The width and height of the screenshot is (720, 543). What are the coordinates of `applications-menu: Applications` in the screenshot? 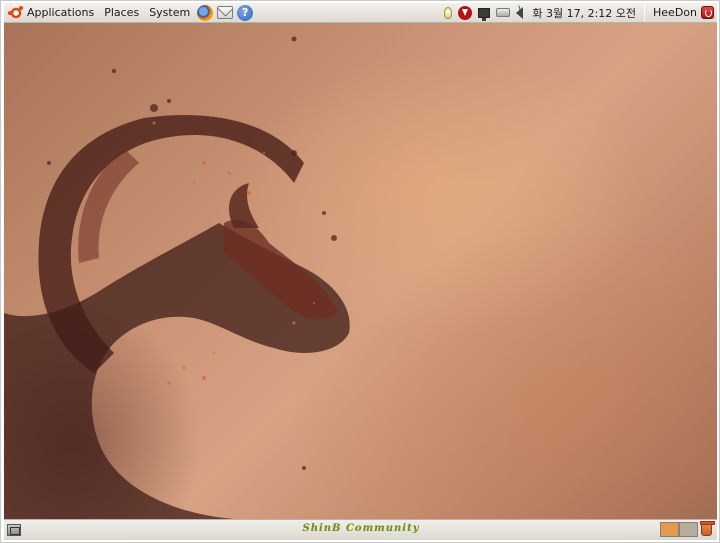 It's located at (51, 12).